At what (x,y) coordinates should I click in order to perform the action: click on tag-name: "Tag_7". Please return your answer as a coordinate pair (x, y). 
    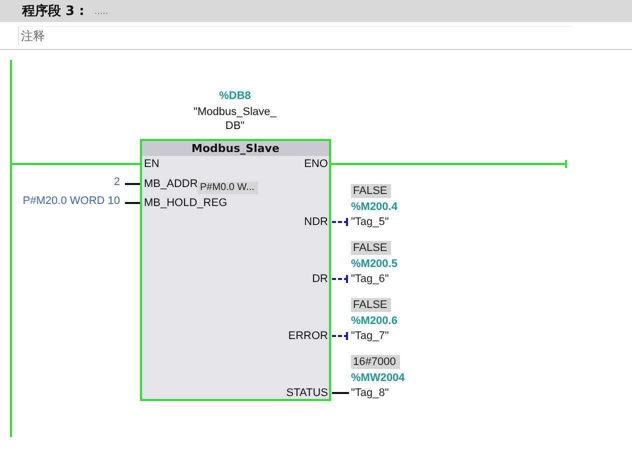
    Looking at the image, I should click on (370, 336).